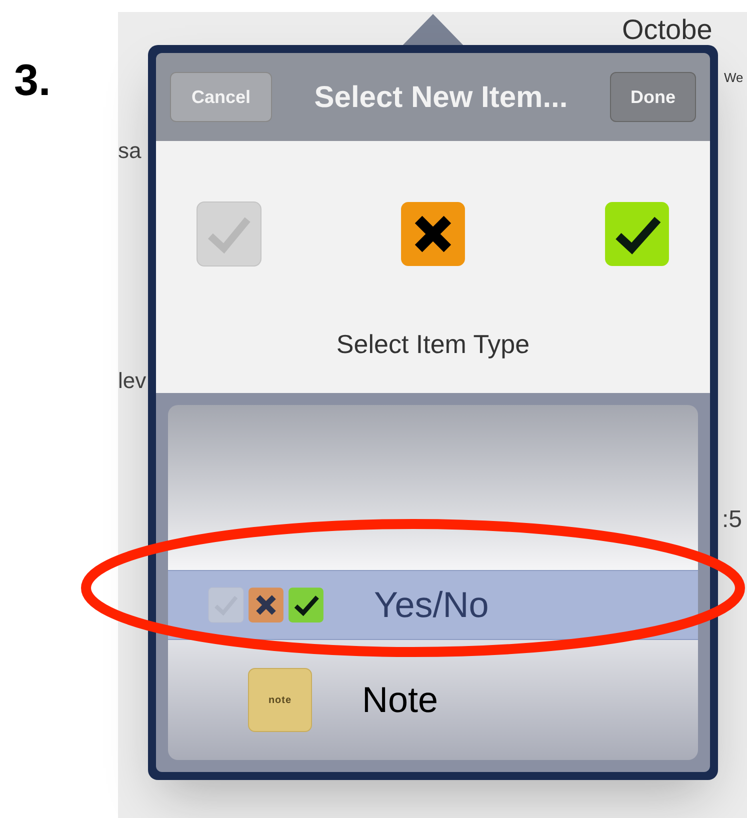  What do you see at coordinates (734, 78) in the screenshot?
I see `weekday-label: We` at bounding box center [734, 78].